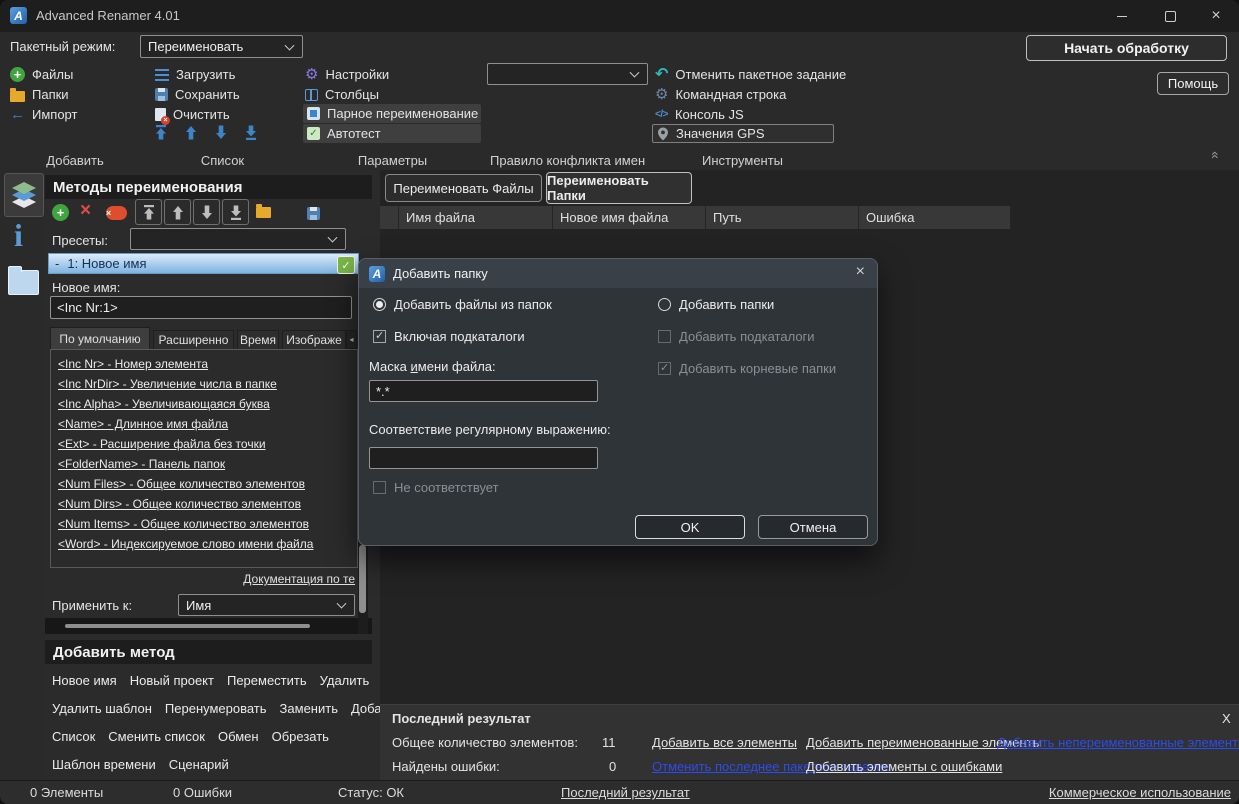  Describe the element at coordinates (204, 484) in the screenshot. I see `tag-item: <Num Files> - Общее количество элементов` at that location.